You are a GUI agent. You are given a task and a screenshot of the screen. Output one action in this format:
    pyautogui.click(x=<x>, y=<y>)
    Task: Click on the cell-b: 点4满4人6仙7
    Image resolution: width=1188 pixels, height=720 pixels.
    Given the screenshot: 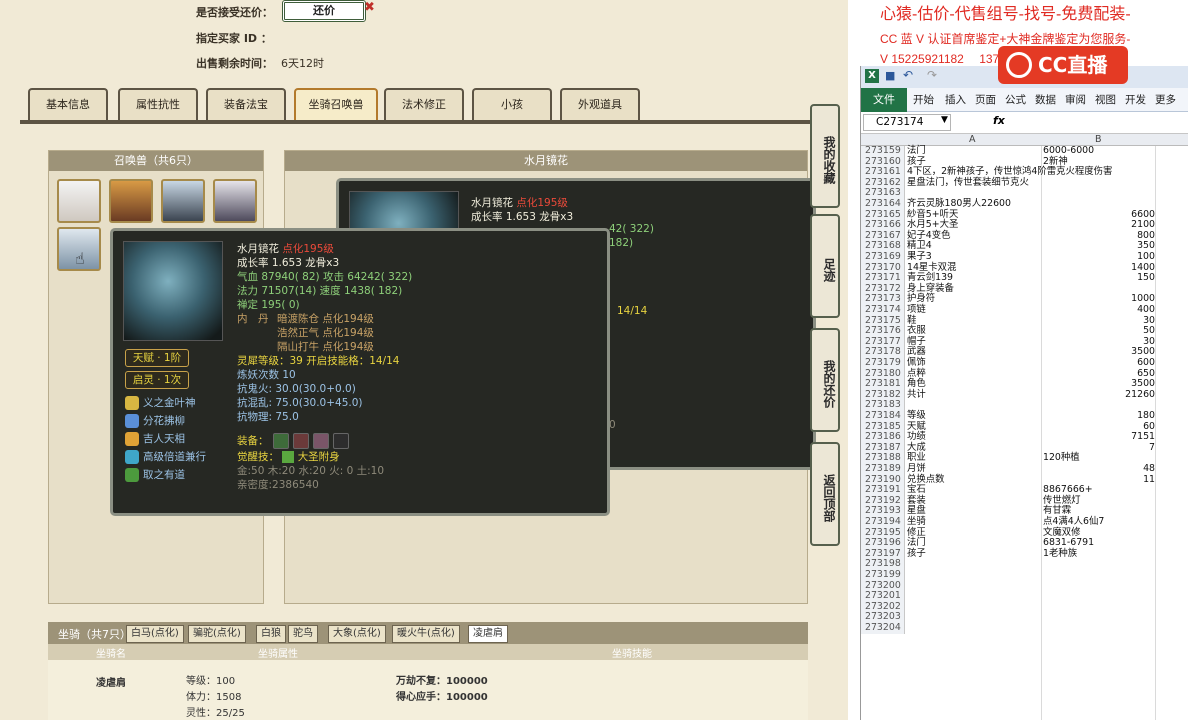 What is the action you would take?
    pyautogui.click(x=1099, y=522)
    